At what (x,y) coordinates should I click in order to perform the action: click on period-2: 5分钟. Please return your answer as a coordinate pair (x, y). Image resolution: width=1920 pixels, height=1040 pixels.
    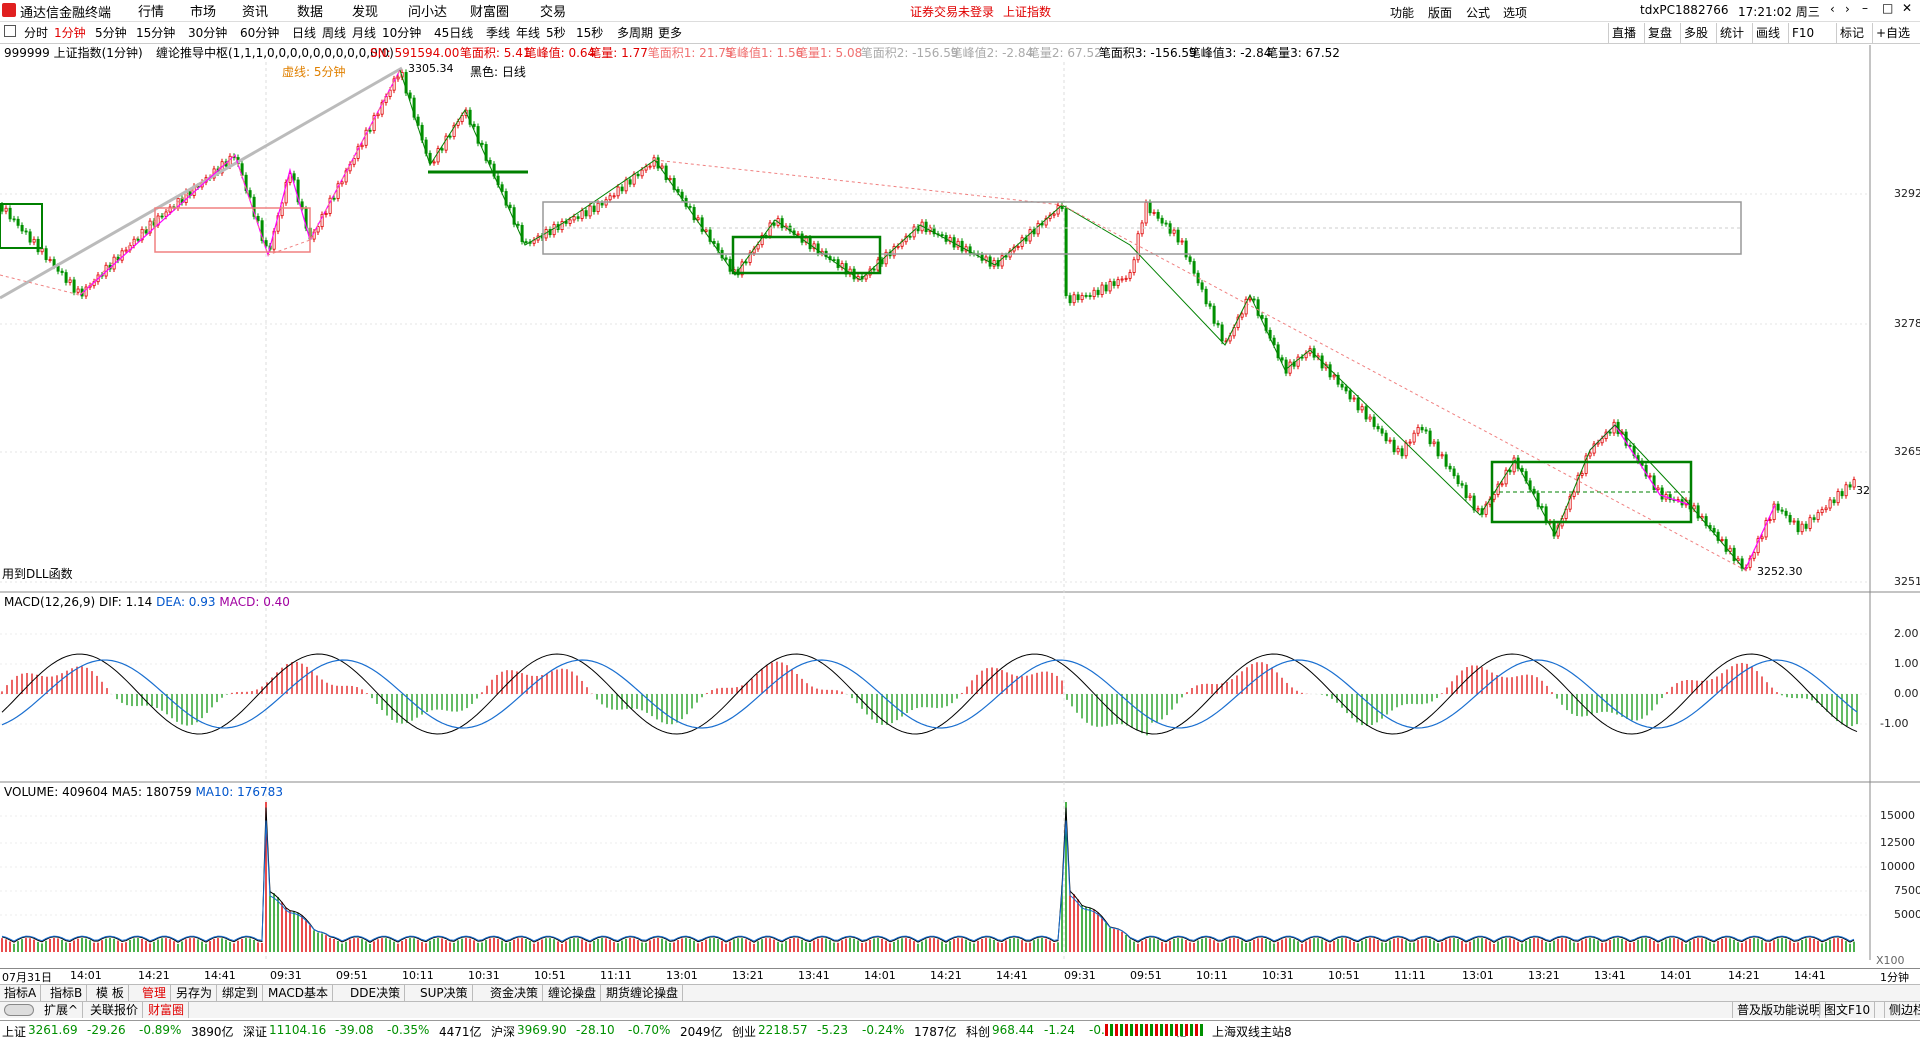
    Looking at the image, I should click on (111, 33).